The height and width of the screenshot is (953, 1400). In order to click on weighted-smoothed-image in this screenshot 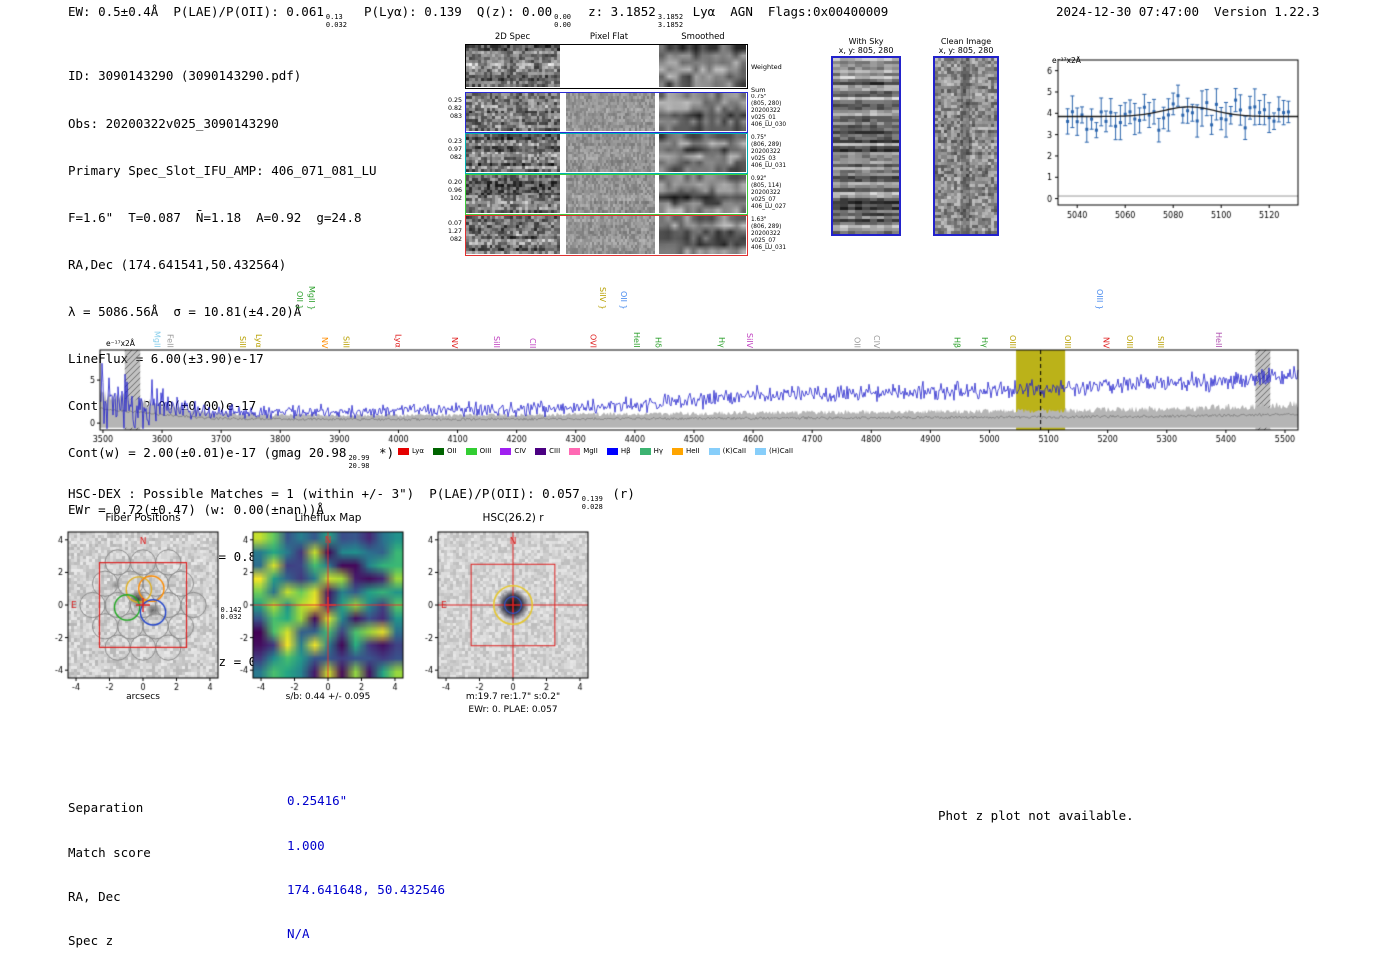, I will do `click(702, 66)`.